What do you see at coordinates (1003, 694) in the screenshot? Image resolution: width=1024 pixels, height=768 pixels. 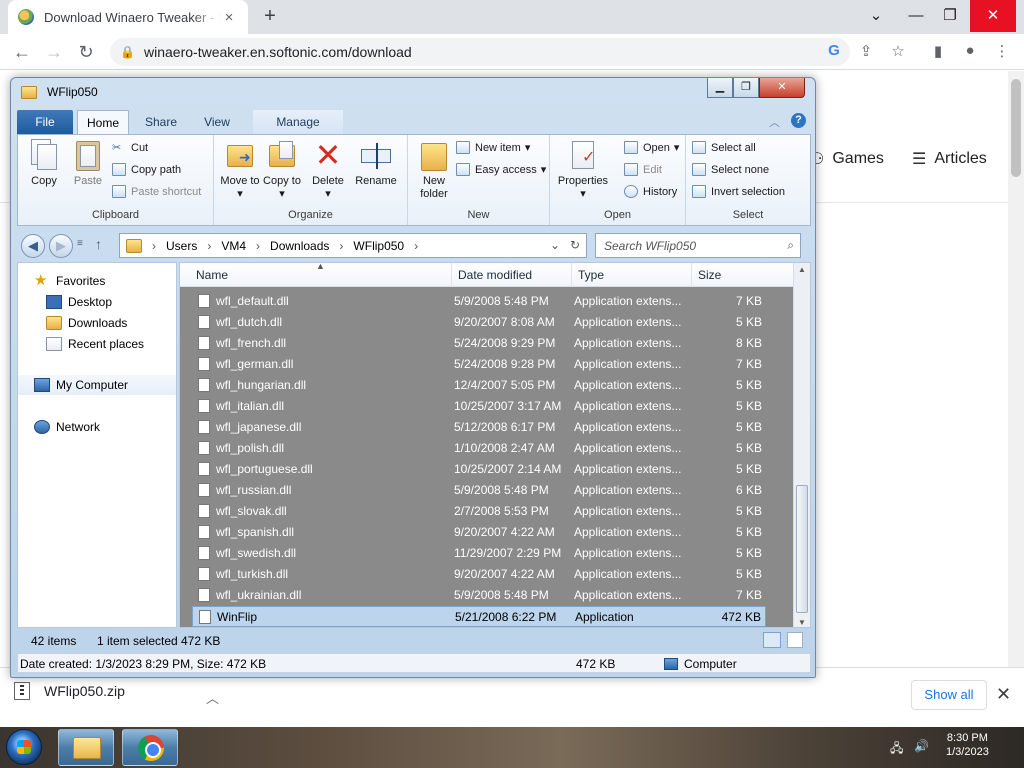 I see `download-bar-close-icon: ✕` at bounding box center [1003, 694].